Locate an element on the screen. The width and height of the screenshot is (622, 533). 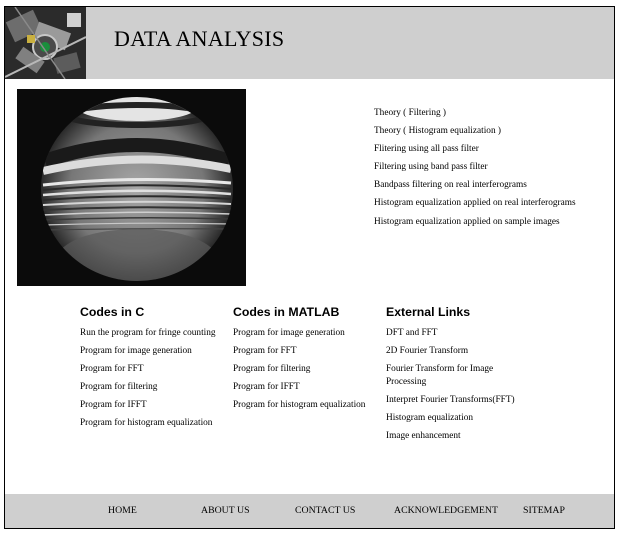
link-c-fringe-counting: Run the program for fringe counting is located at coordinates (148, 333).